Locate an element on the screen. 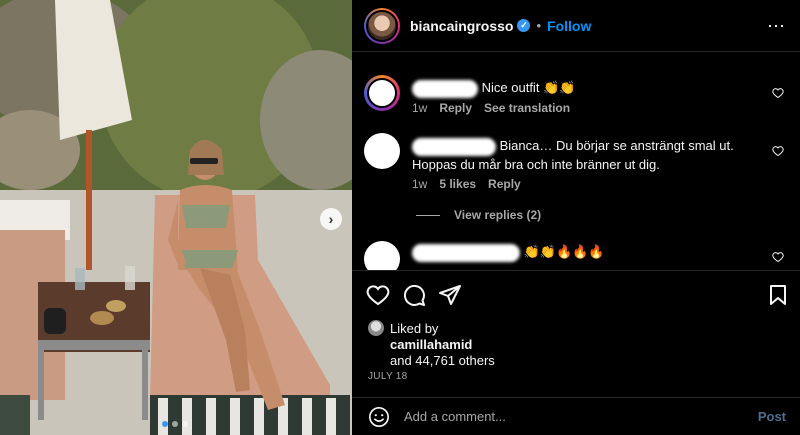  author-username: biancaingrosso is located at coordinates (461, 26).